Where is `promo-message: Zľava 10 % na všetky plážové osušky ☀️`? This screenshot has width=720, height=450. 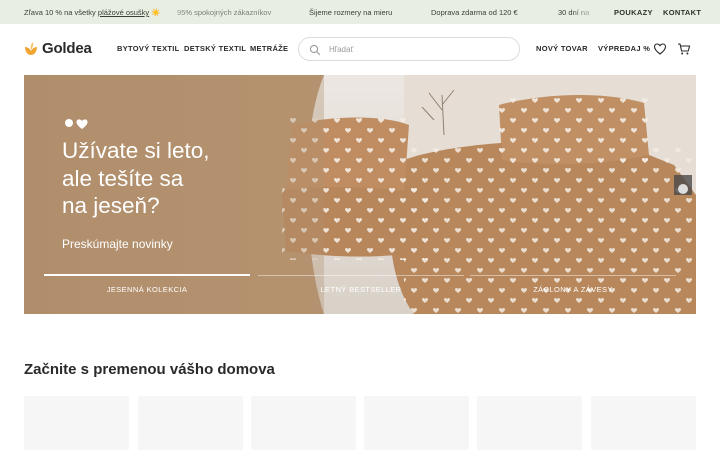 promo-message: Zľava 10 % na všetky plážové osušky ☀️ is located at coordinates (92, 12).